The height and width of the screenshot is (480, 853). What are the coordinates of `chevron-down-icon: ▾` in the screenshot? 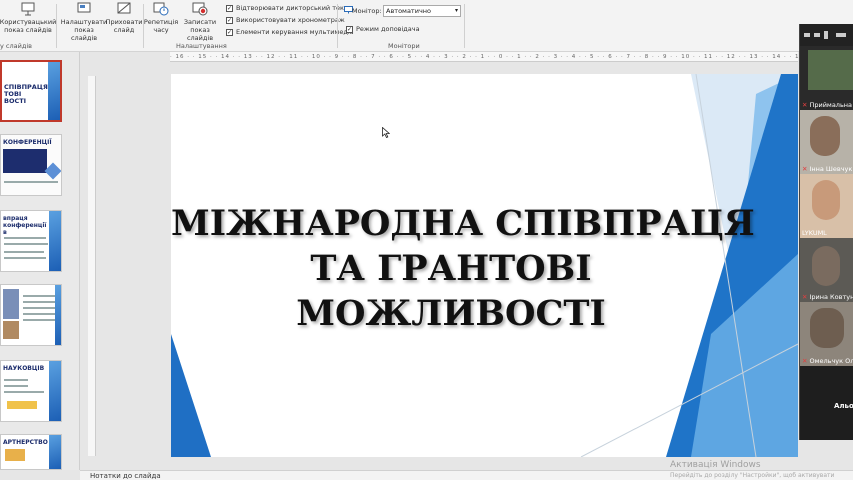 It's located at (456, 10).